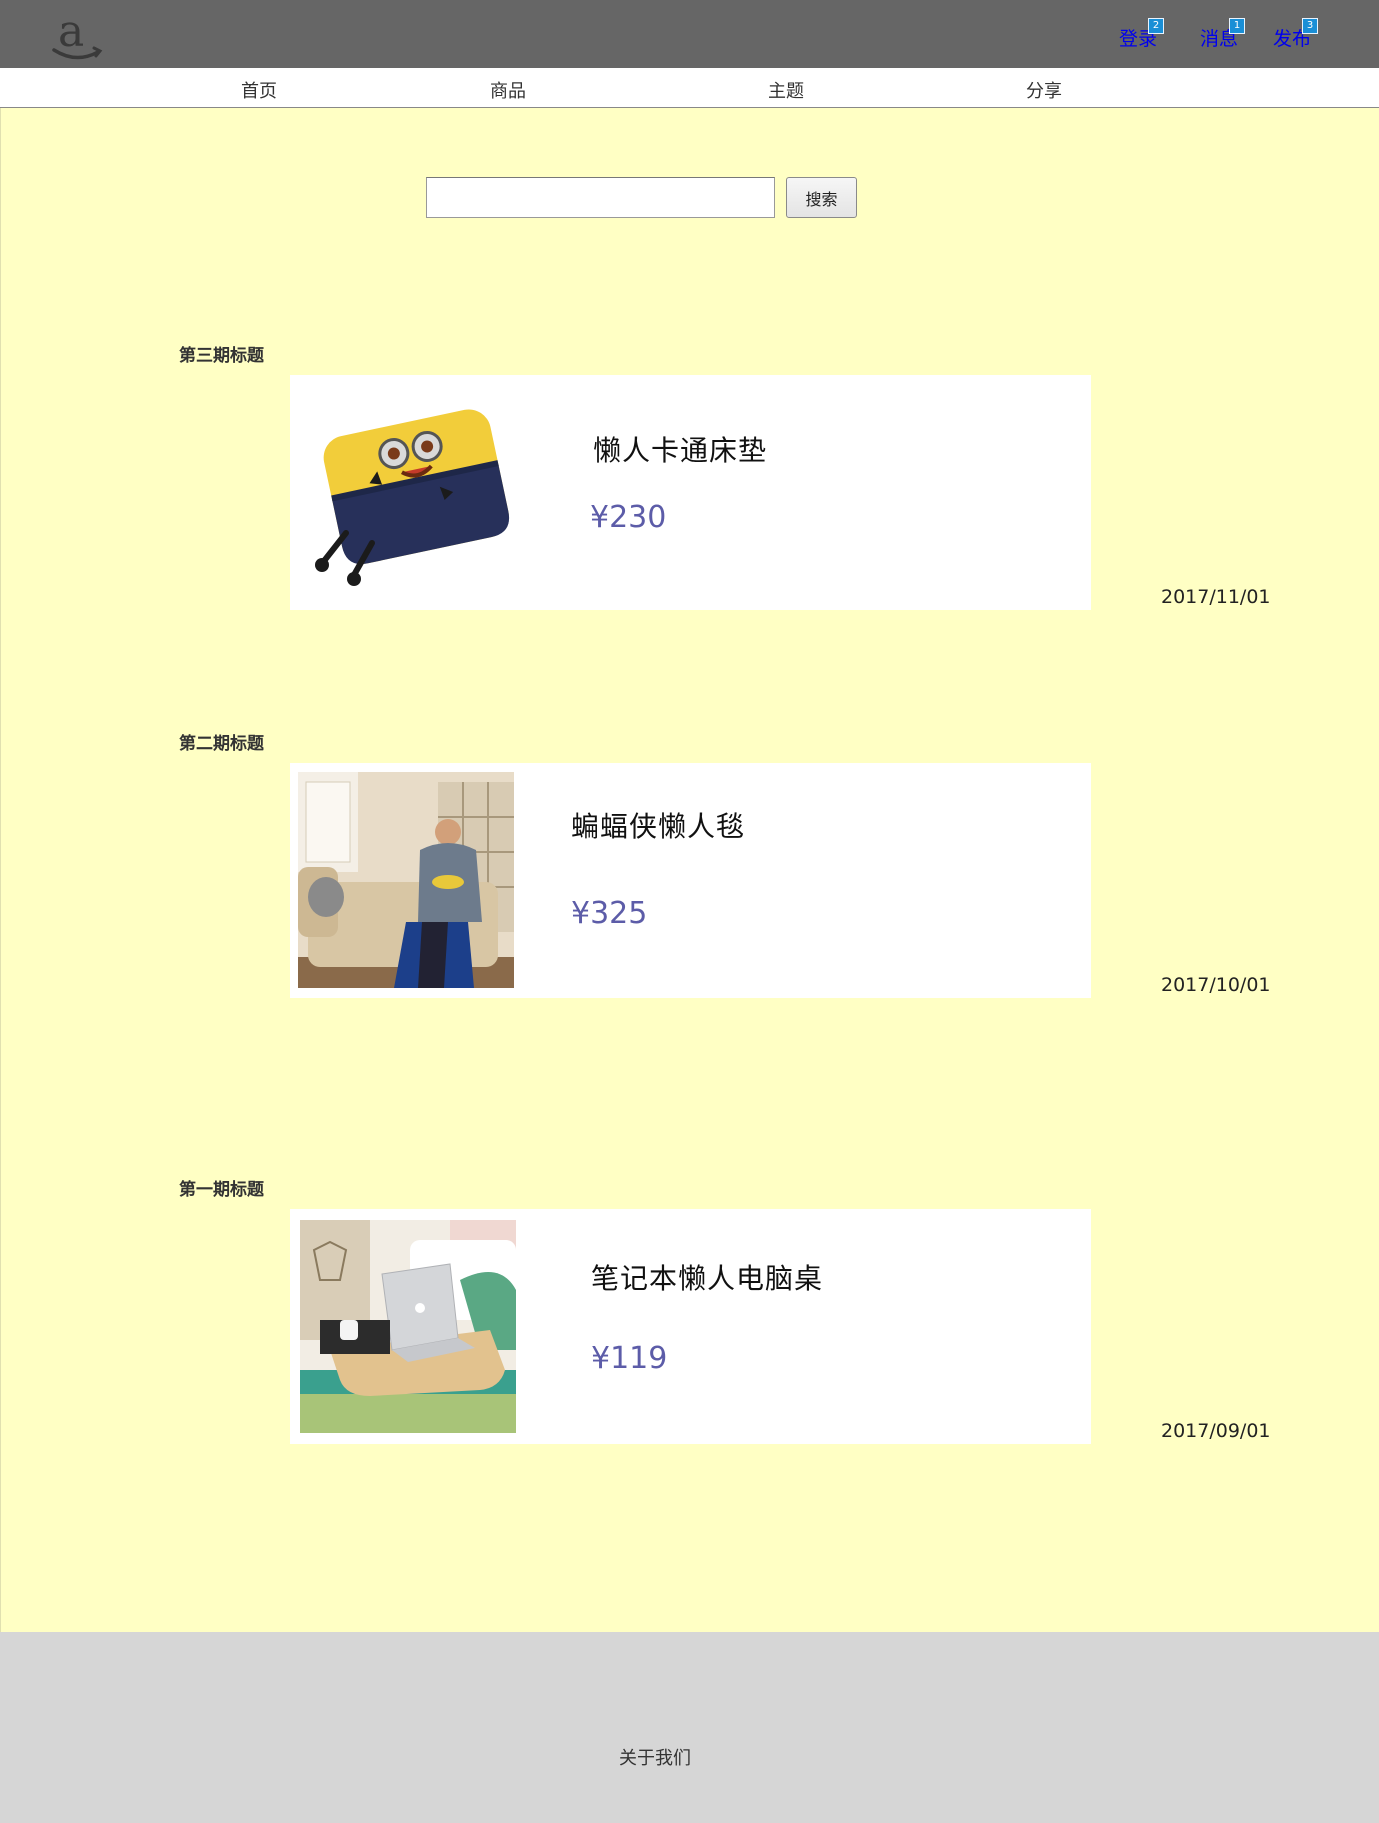 The image size is (1379, 1823). I want to click on main-nav: 首页 商品 主题 分享, so click(689, 88).